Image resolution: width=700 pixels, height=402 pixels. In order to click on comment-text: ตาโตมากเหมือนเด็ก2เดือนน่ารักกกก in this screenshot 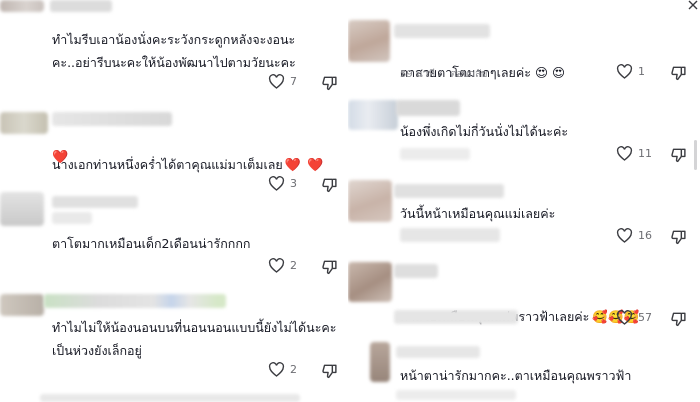, I will do `click(151, 243)`.